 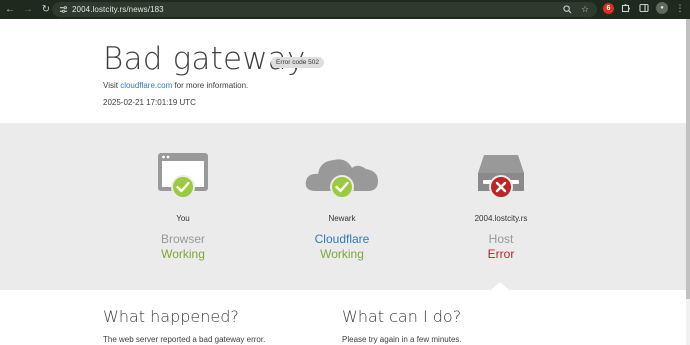 I want to click on scrollbar-thumb, so click(x=688, y=159).